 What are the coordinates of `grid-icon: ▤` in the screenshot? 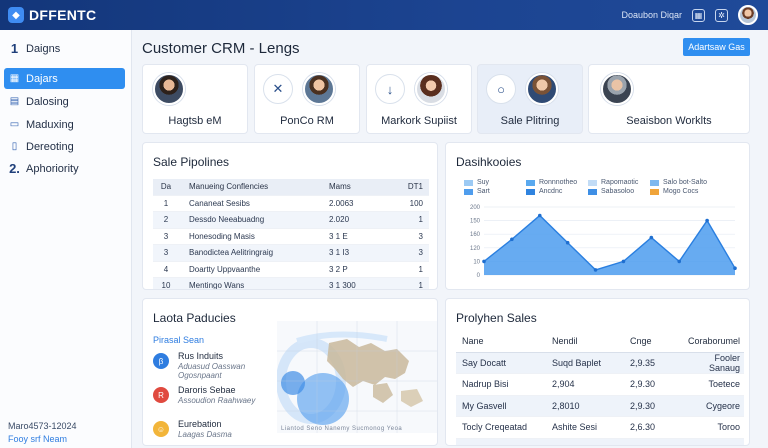 It's located at (14, 101).